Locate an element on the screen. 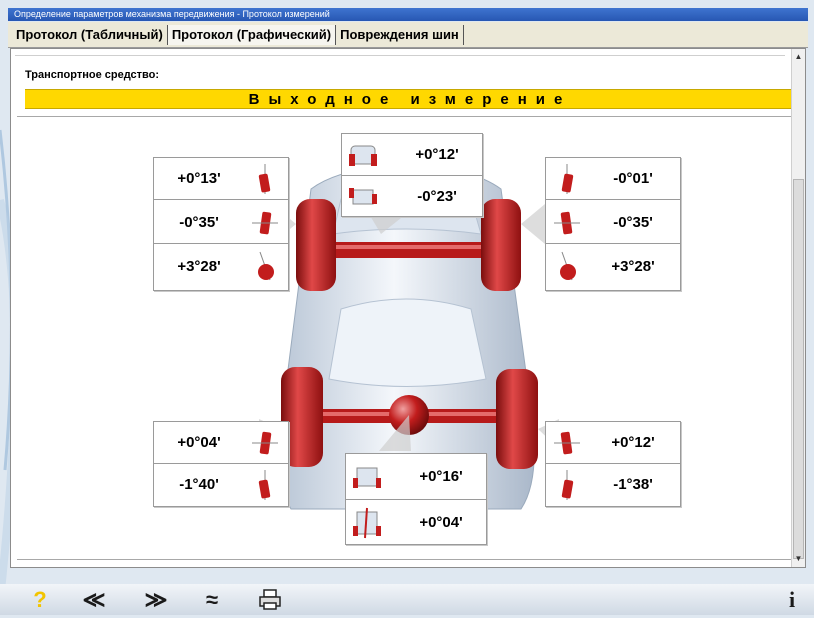 The height and width of the screenshot is (618, 814). axle-toe-icon is located at coordinates (367, 477).